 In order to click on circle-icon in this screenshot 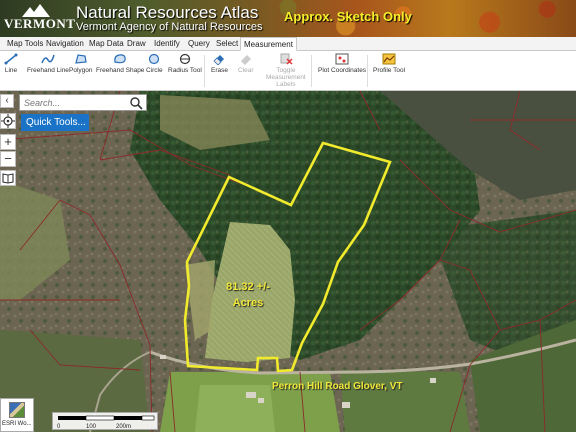, I will do `click(154, 59)`.